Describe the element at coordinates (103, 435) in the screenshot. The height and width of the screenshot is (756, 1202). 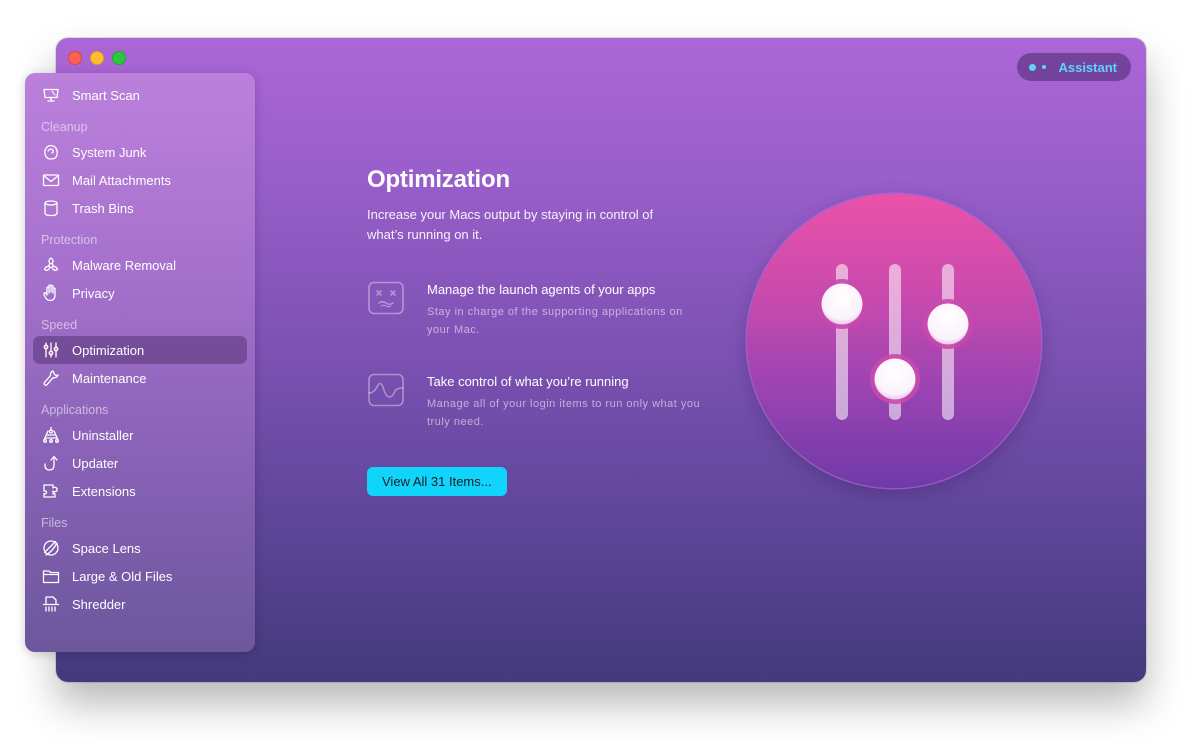
I see `sidebar-item-label: Uninstaller` at that location.